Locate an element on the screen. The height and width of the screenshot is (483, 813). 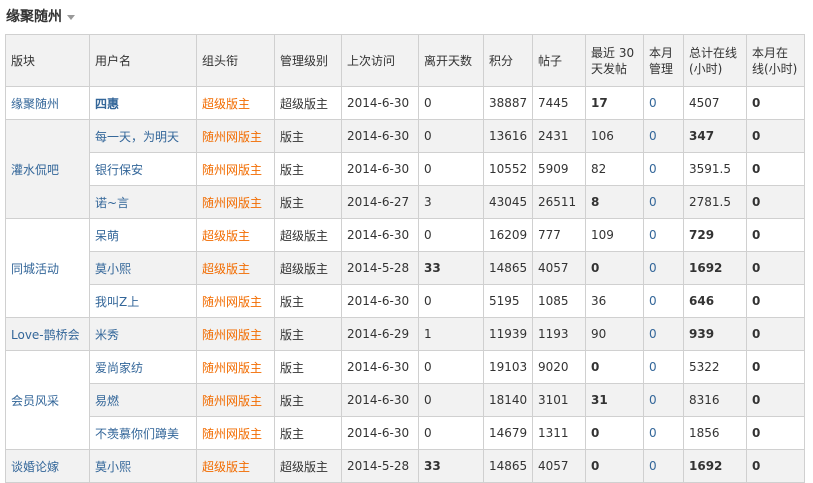
column-header-col-username: 用户名 is located at coordinates (143, 60).